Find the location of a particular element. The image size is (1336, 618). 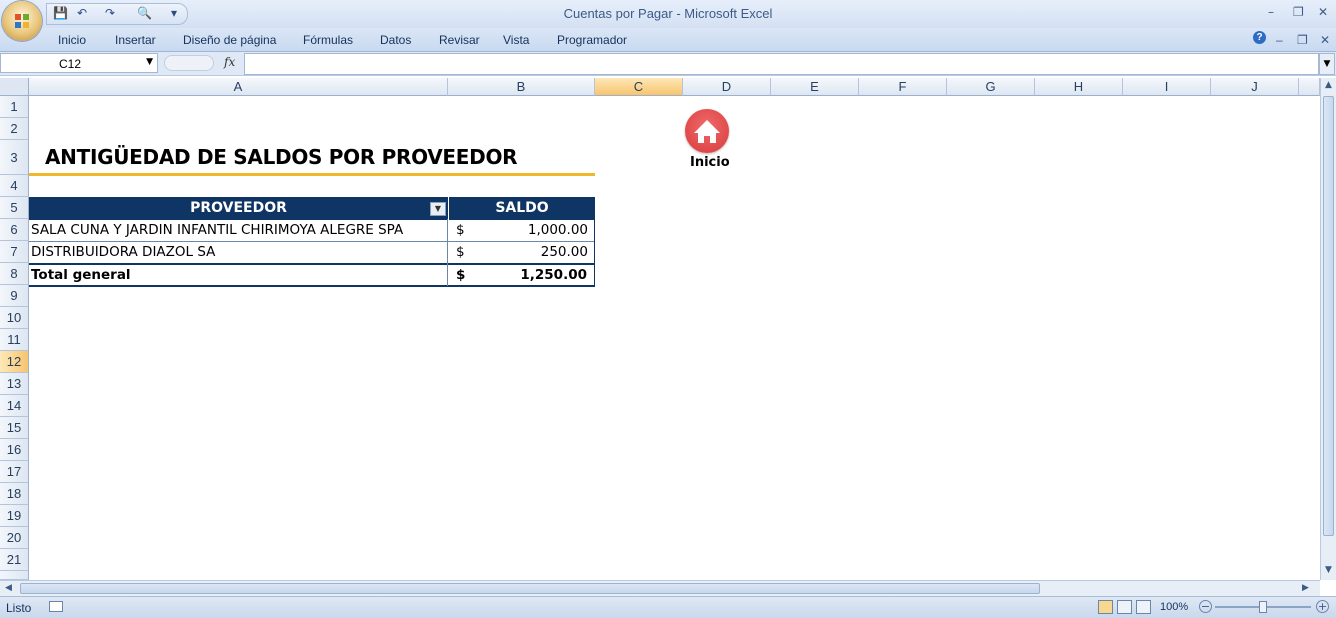

zoom-level: 100% is located at coordinates (1174, 607).